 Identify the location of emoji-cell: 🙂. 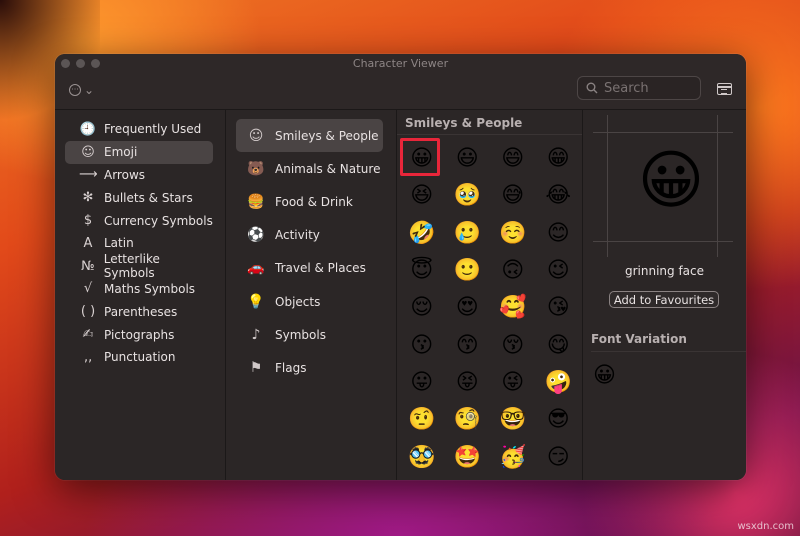
(468, 270).